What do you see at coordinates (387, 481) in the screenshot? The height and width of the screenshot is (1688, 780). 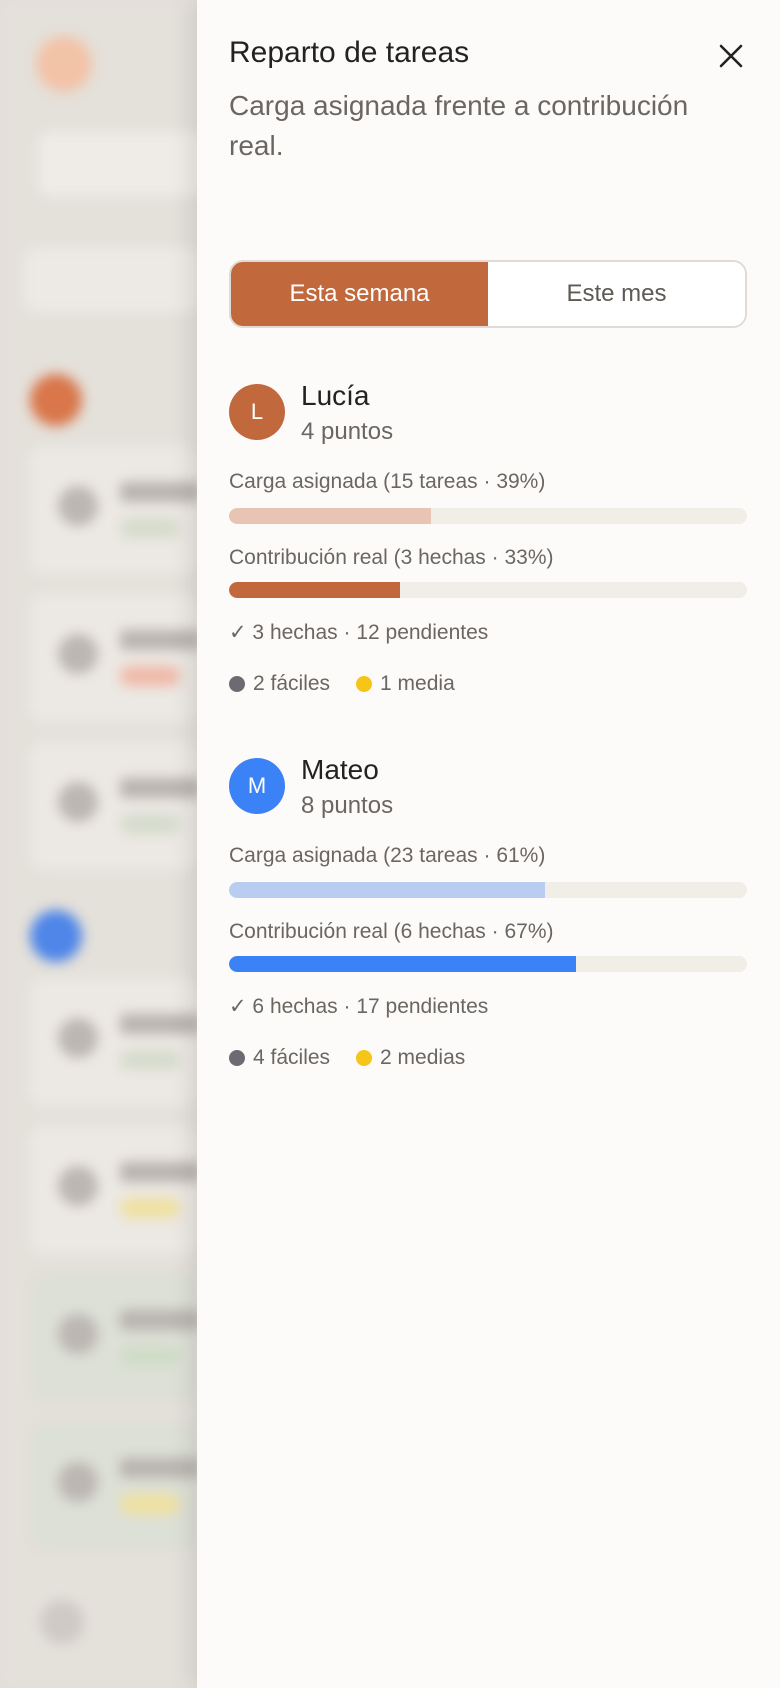 I see `assigned-load-label: Carga asignada (15 tareas · 39%)` at bounding box center [387, 481].